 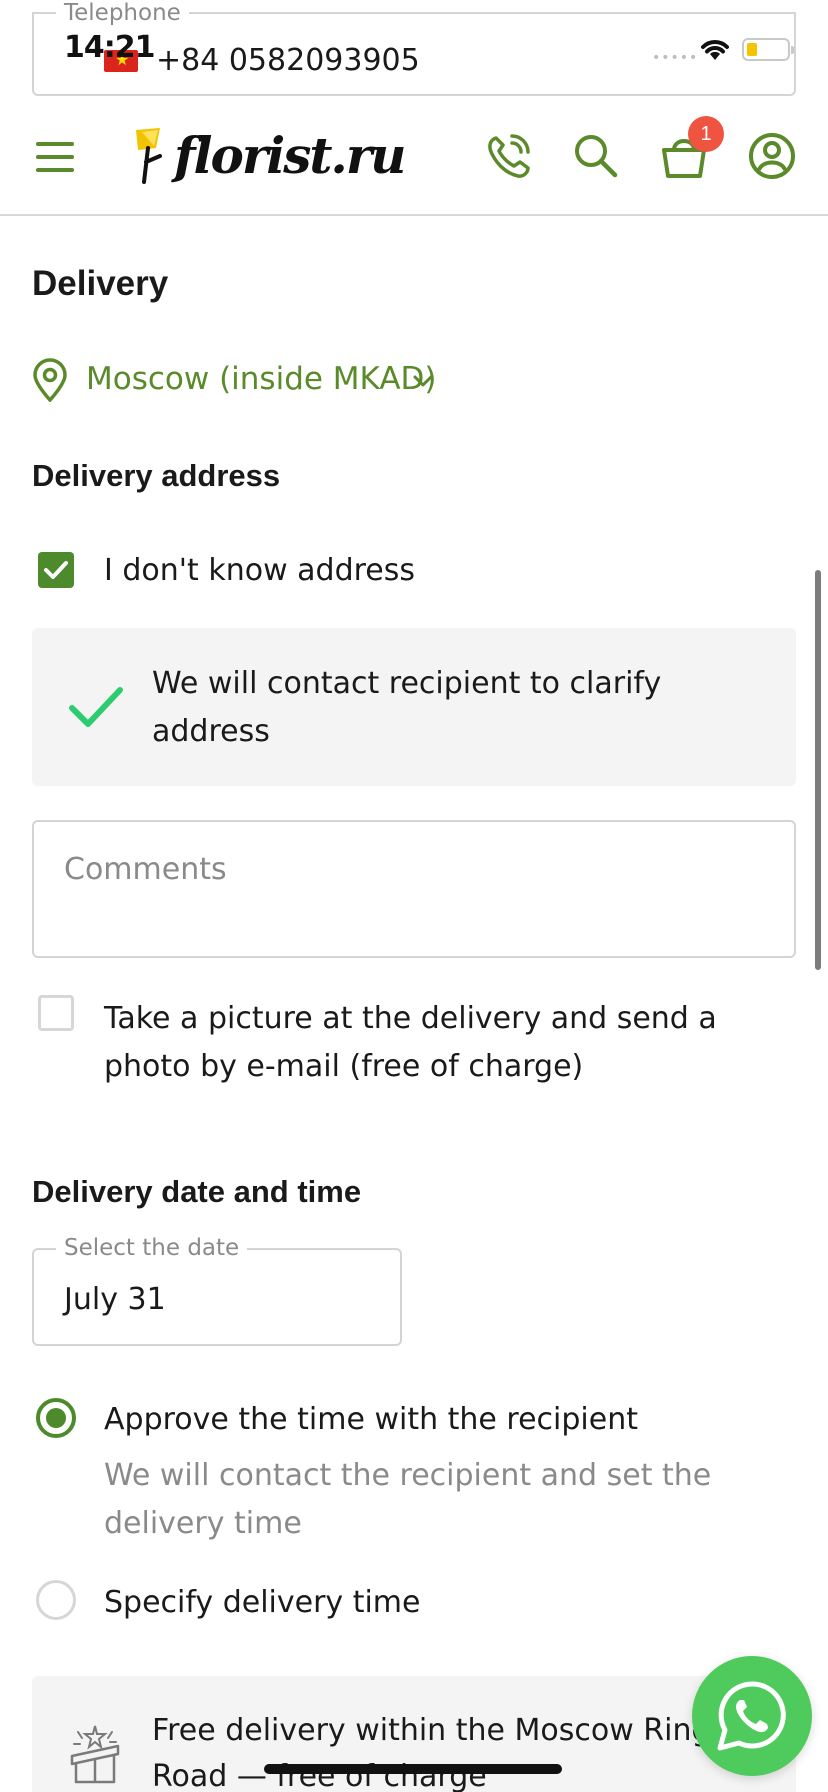 I want to click on comments-placeholder: Comments, so click(x=145, y=869).